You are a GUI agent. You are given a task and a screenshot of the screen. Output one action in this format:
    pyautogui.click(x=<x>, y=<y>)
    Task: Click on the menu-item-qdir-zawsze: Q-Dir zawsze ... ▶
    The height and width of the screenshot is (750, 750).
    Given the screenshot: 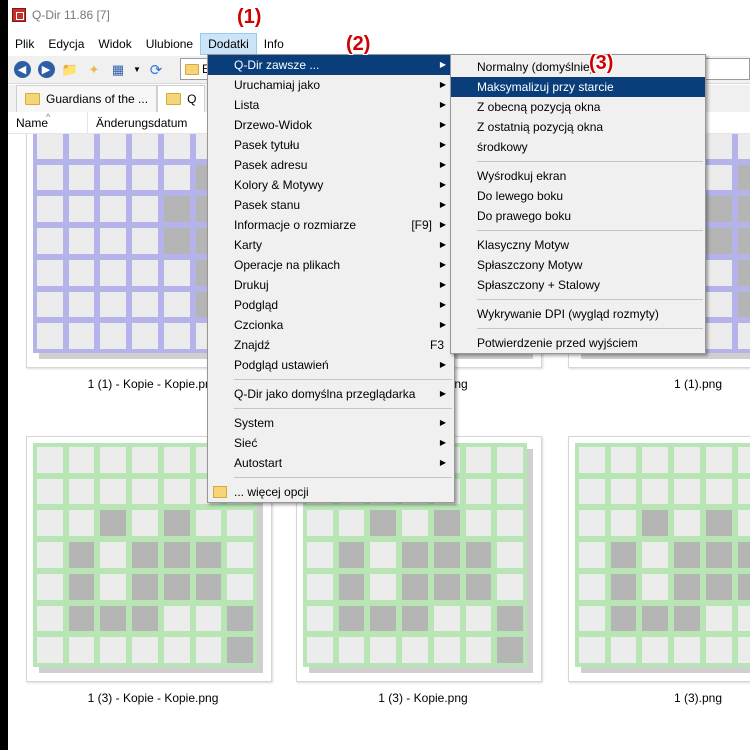 What is the action you would take?
    pyautogui.click(x=331, y=65)
    